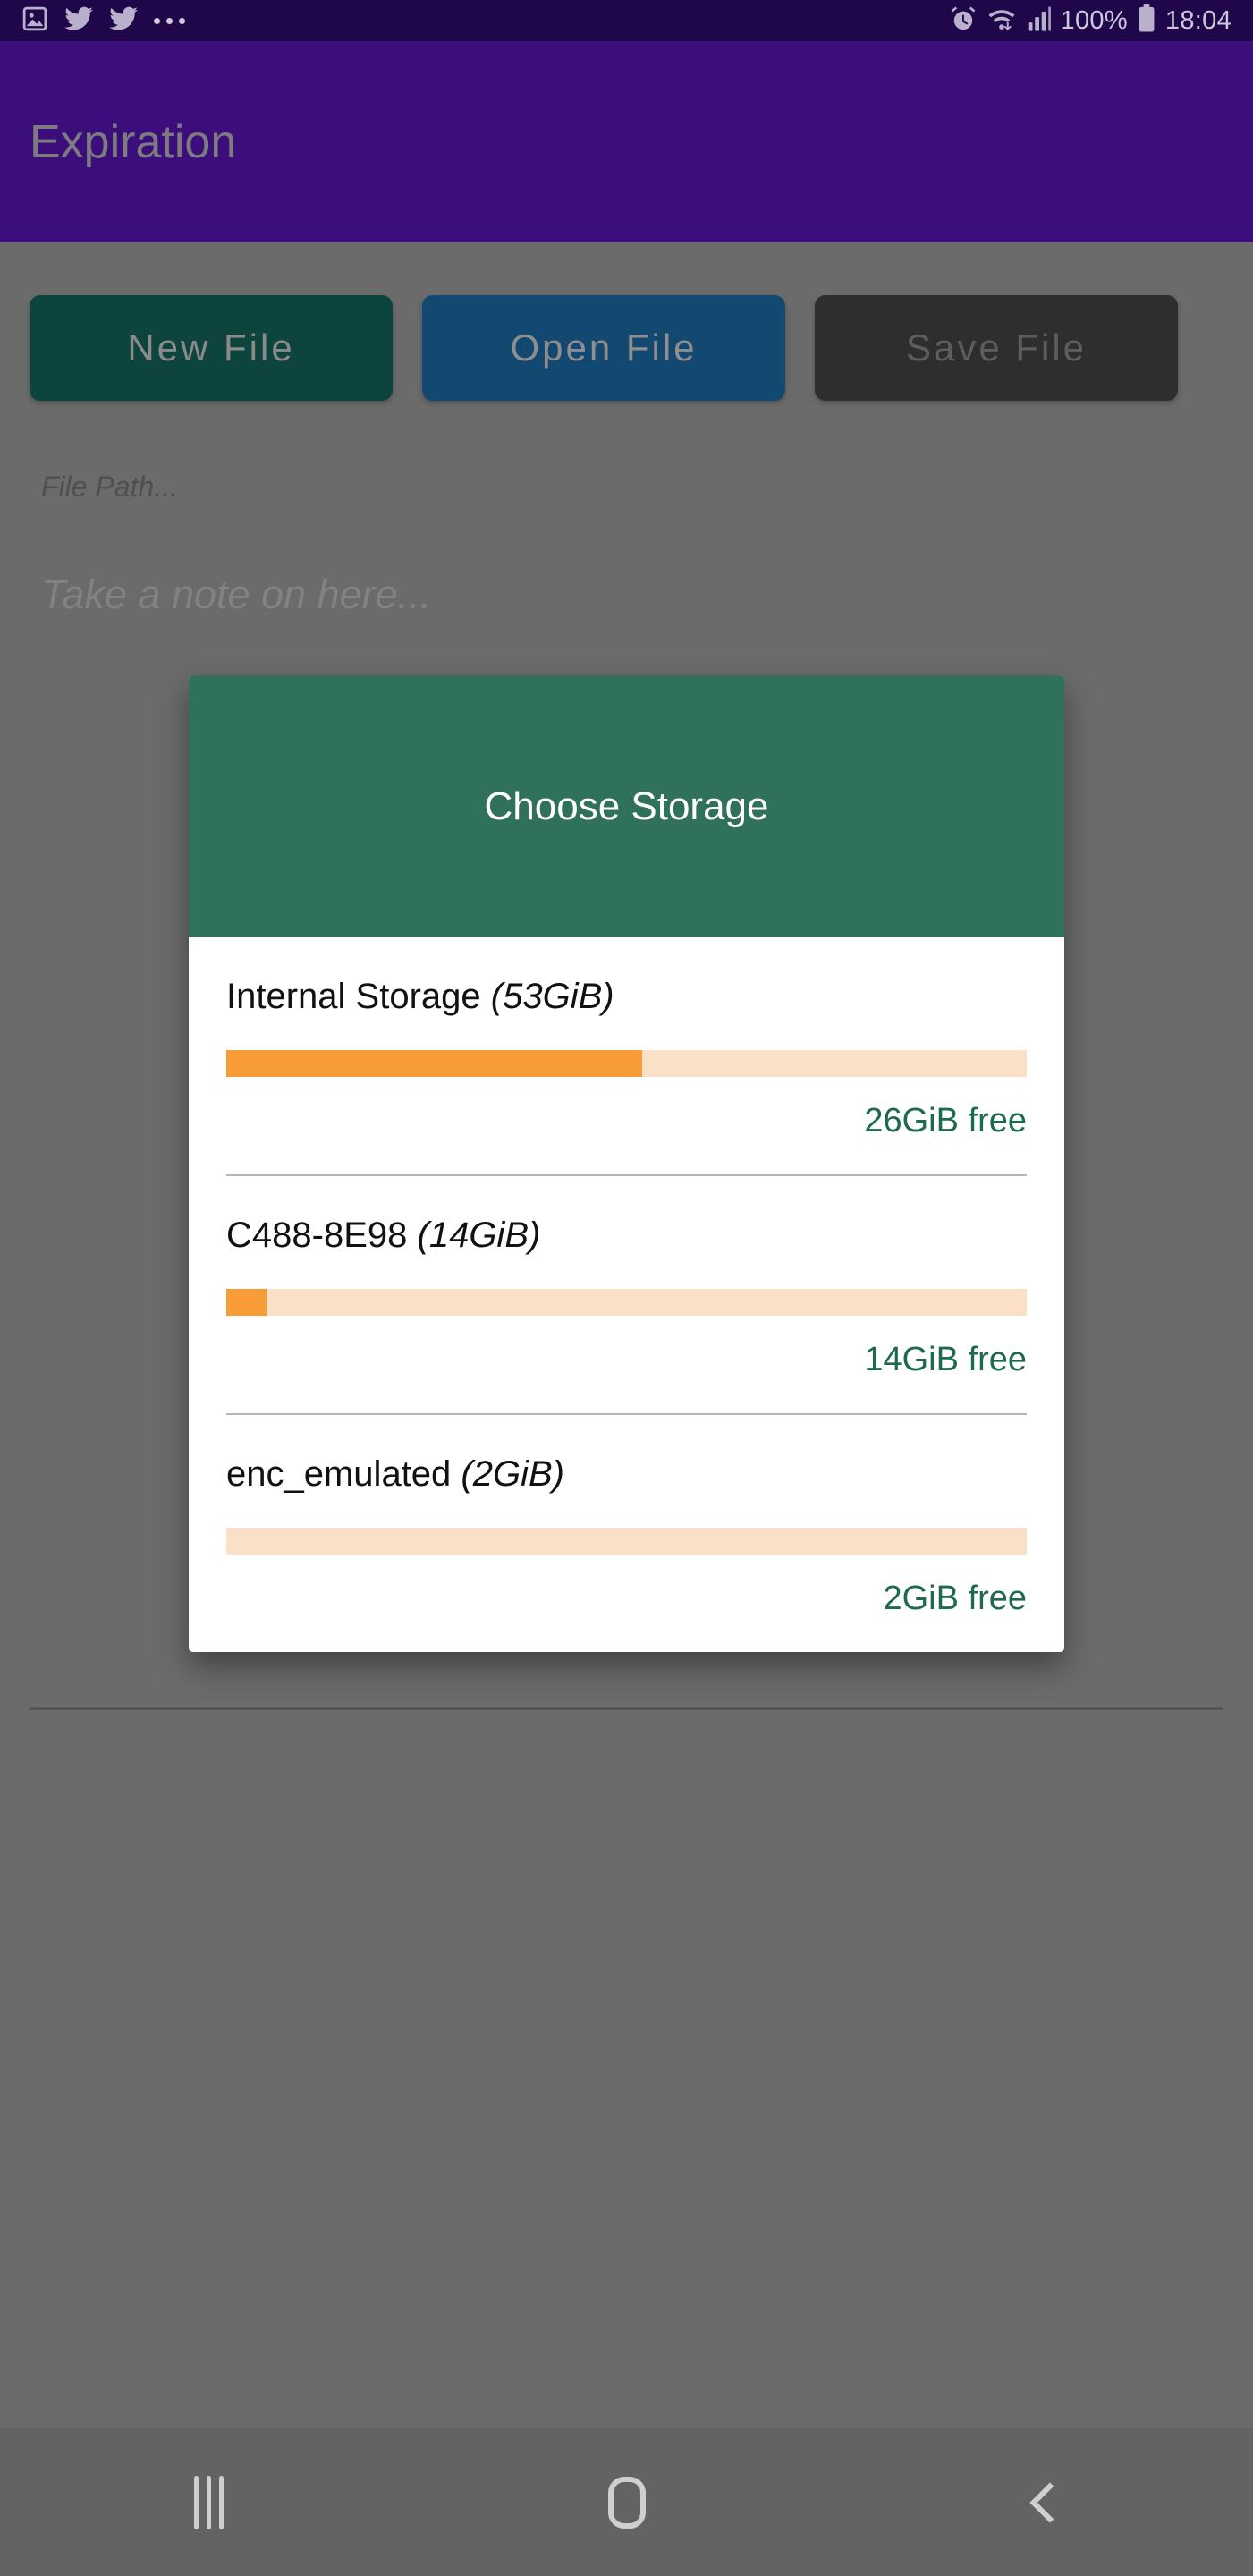 This screenshot has height=2576, width=1253. I want to click on content-divider, so click(626, 1708).